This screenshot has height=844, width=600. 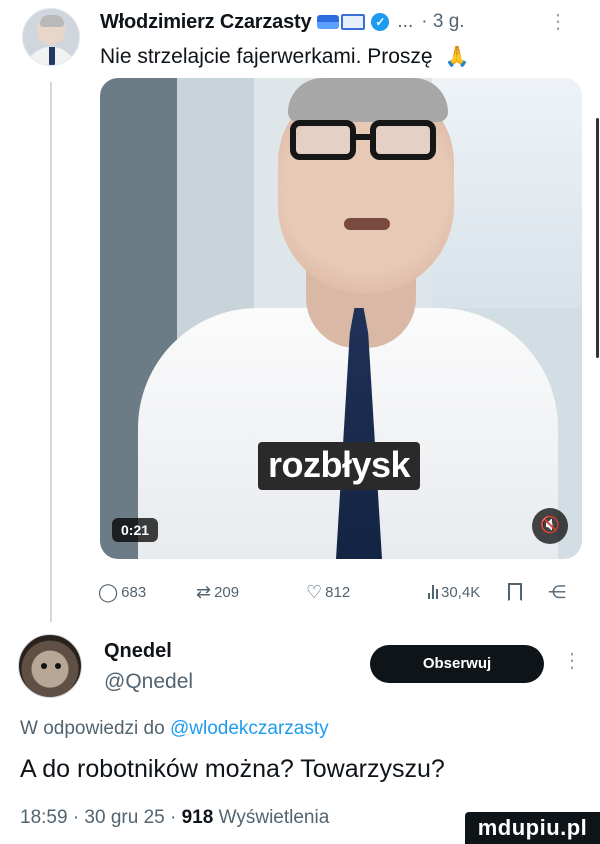 I want to click on reply-footer: 18:59 · 30 gru 25 · 918 Wyświetlenia, so click(x=174, y=818).